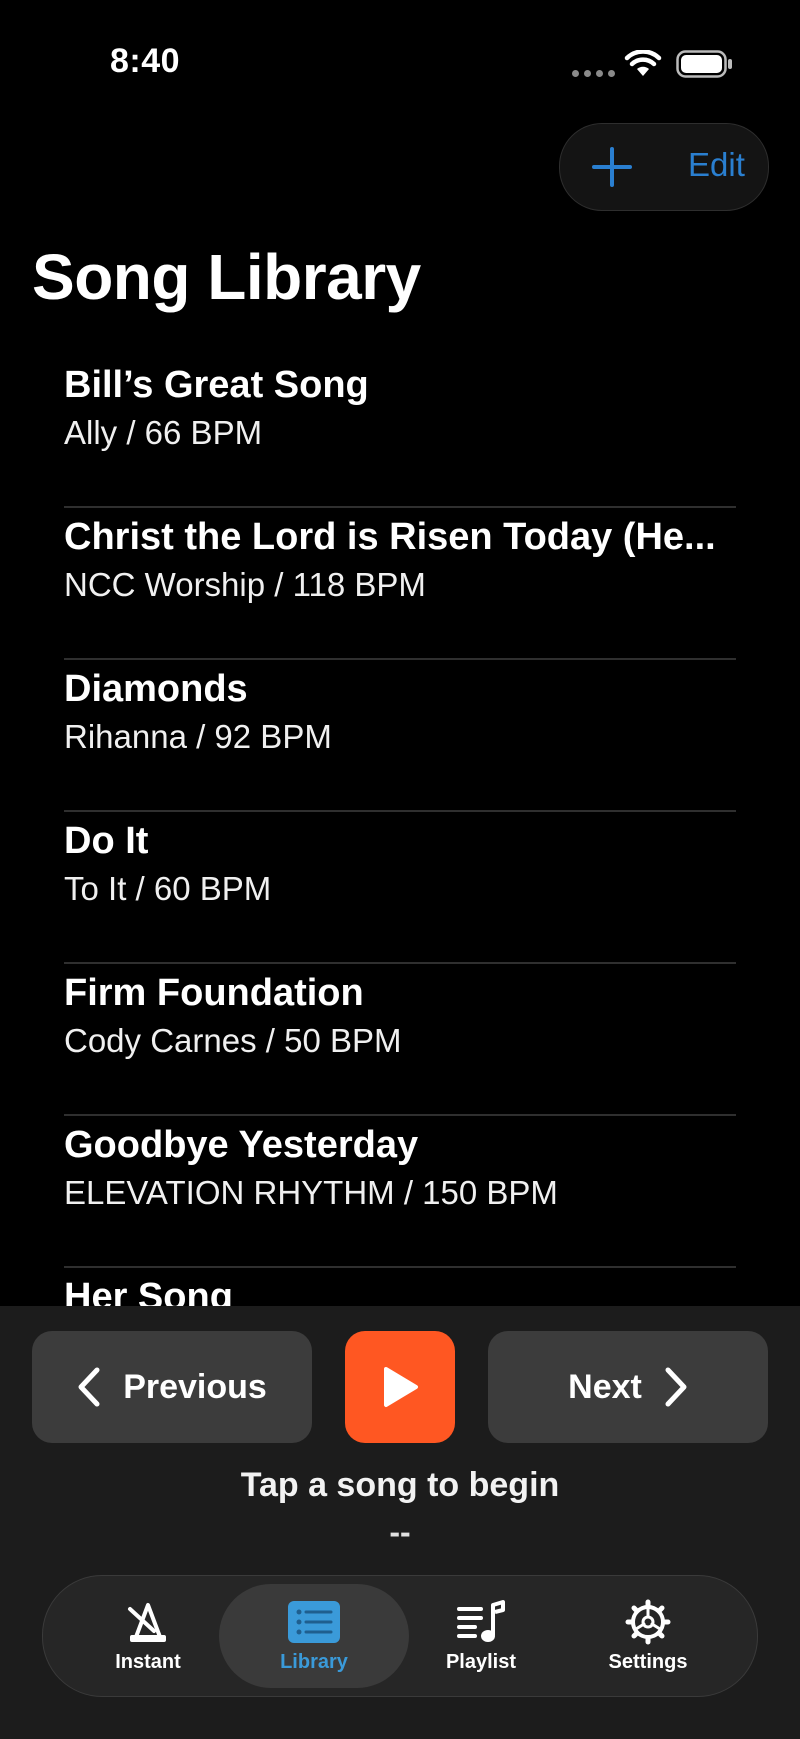  I want to click on tab-settings: Settings, so click(648, 1636).